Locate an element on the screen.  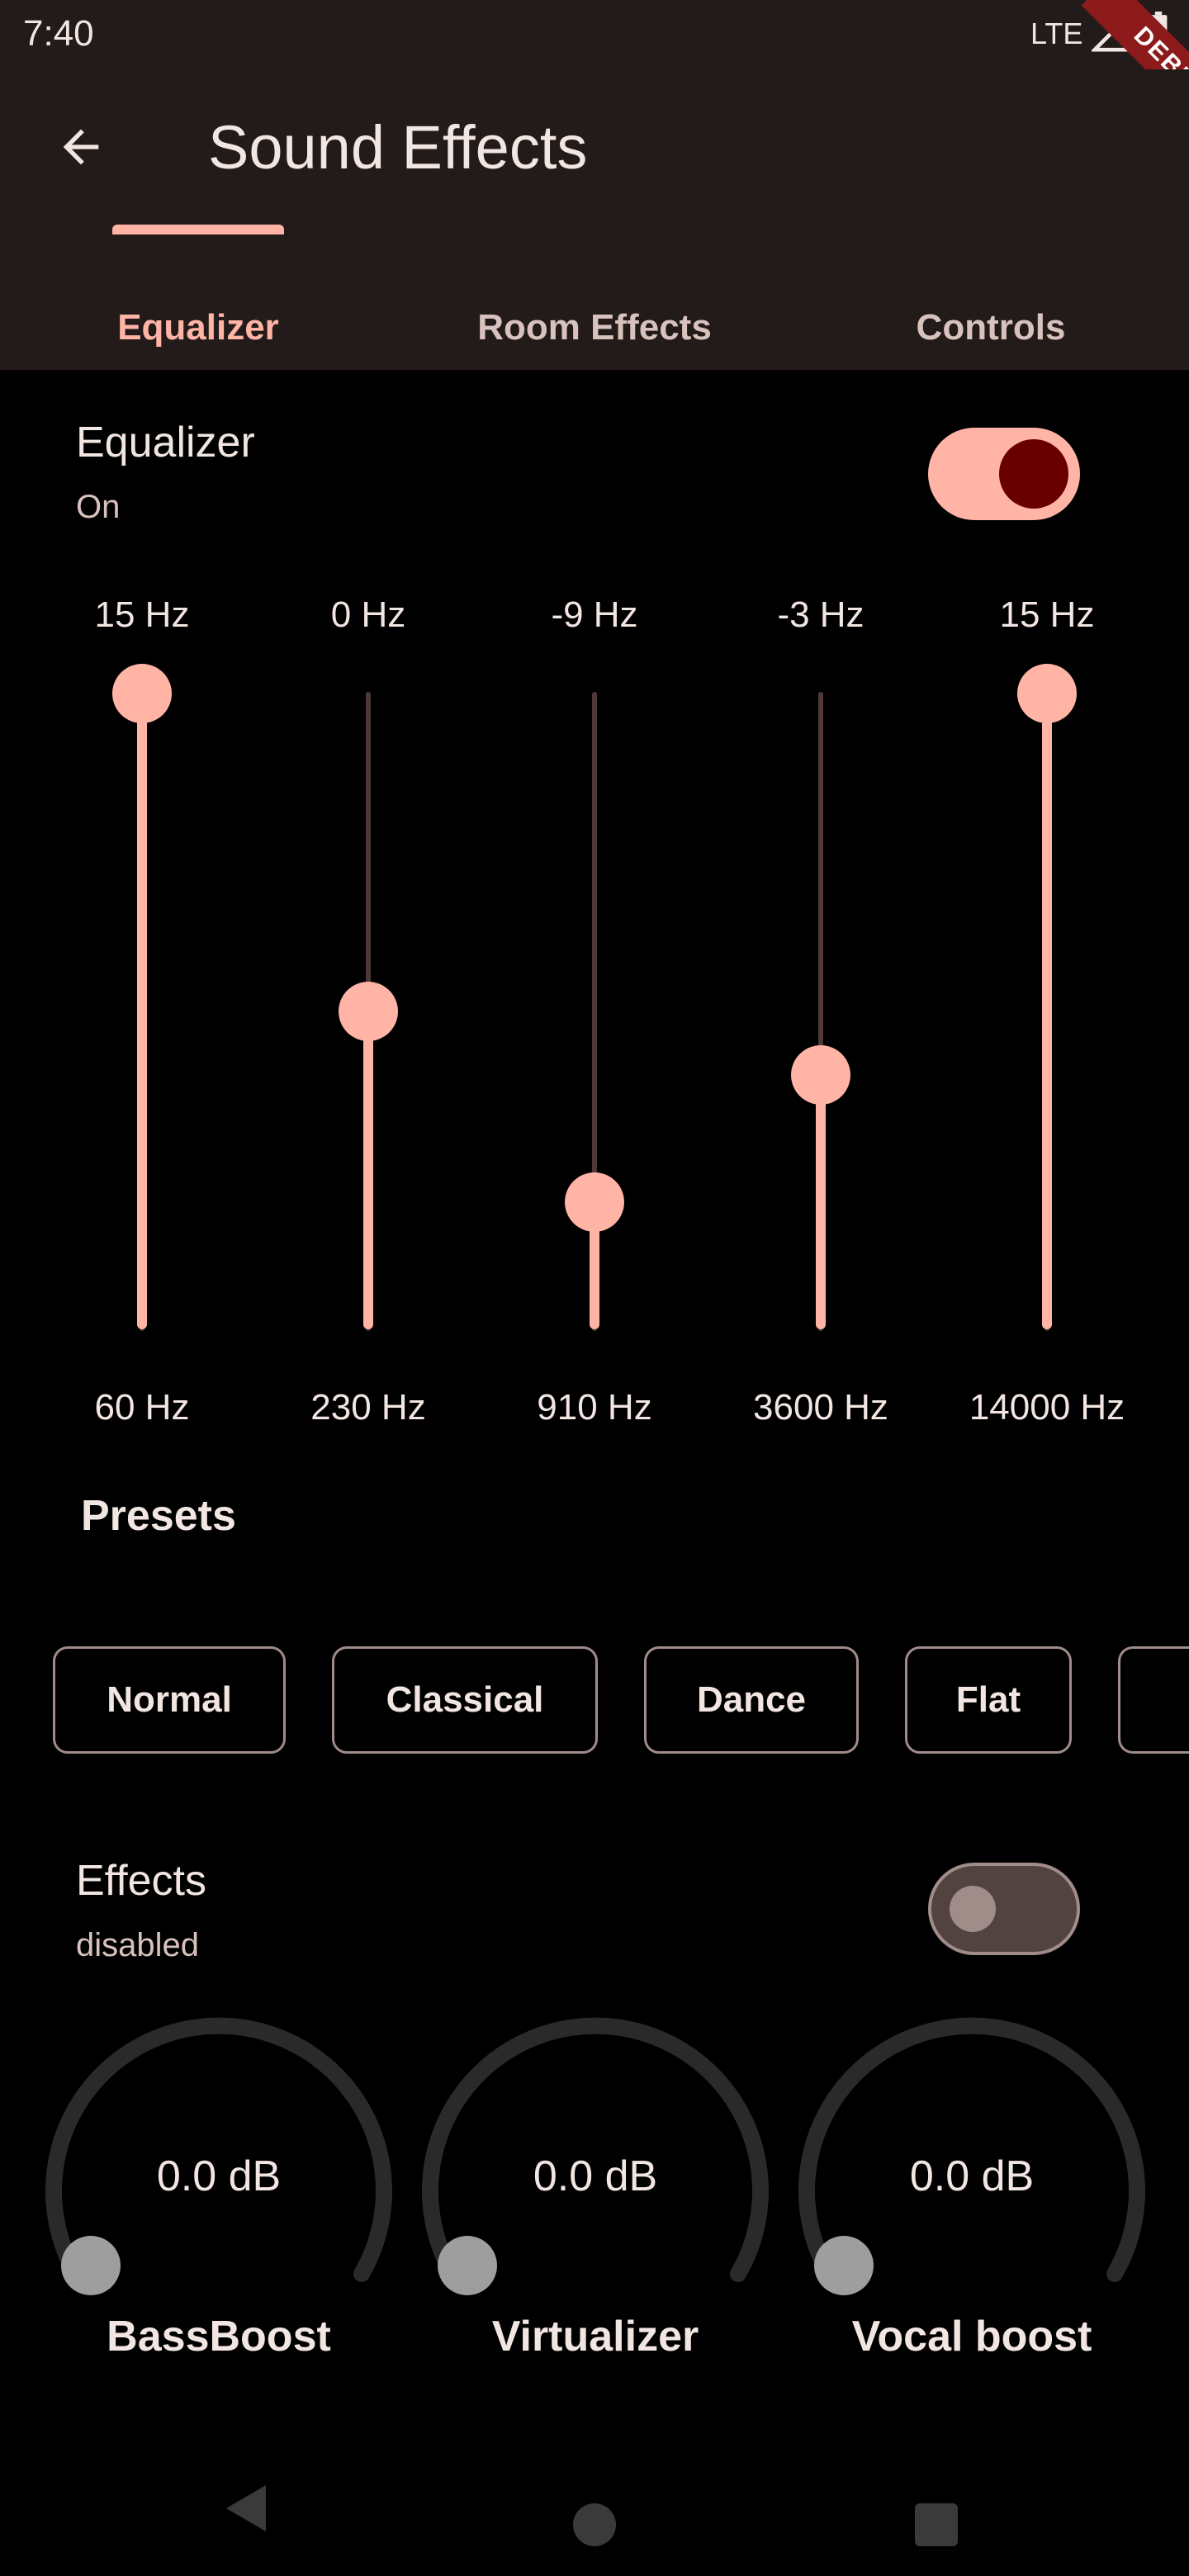
status-time: 7:40 is located at coordinates (58, 33).